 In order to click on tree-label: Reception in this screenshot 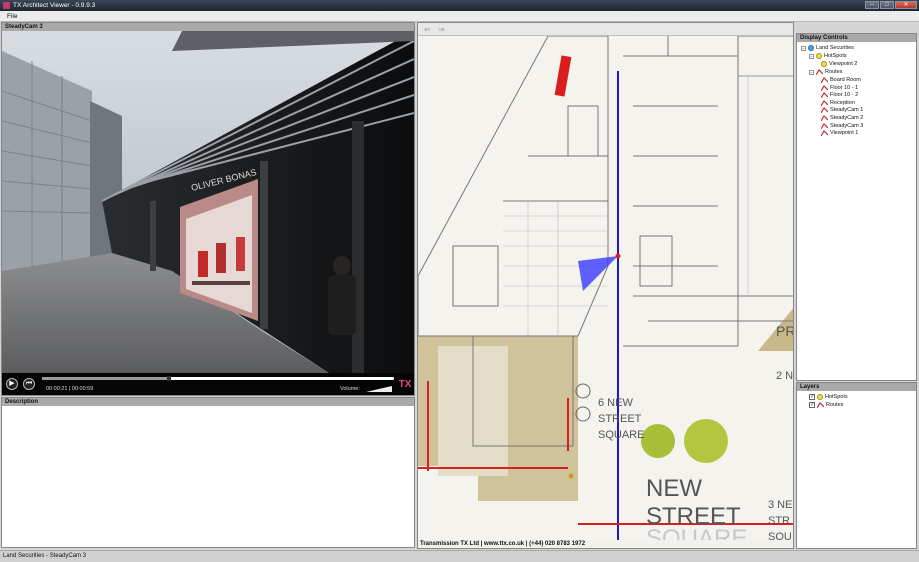, I will do `click(842, 102)`.